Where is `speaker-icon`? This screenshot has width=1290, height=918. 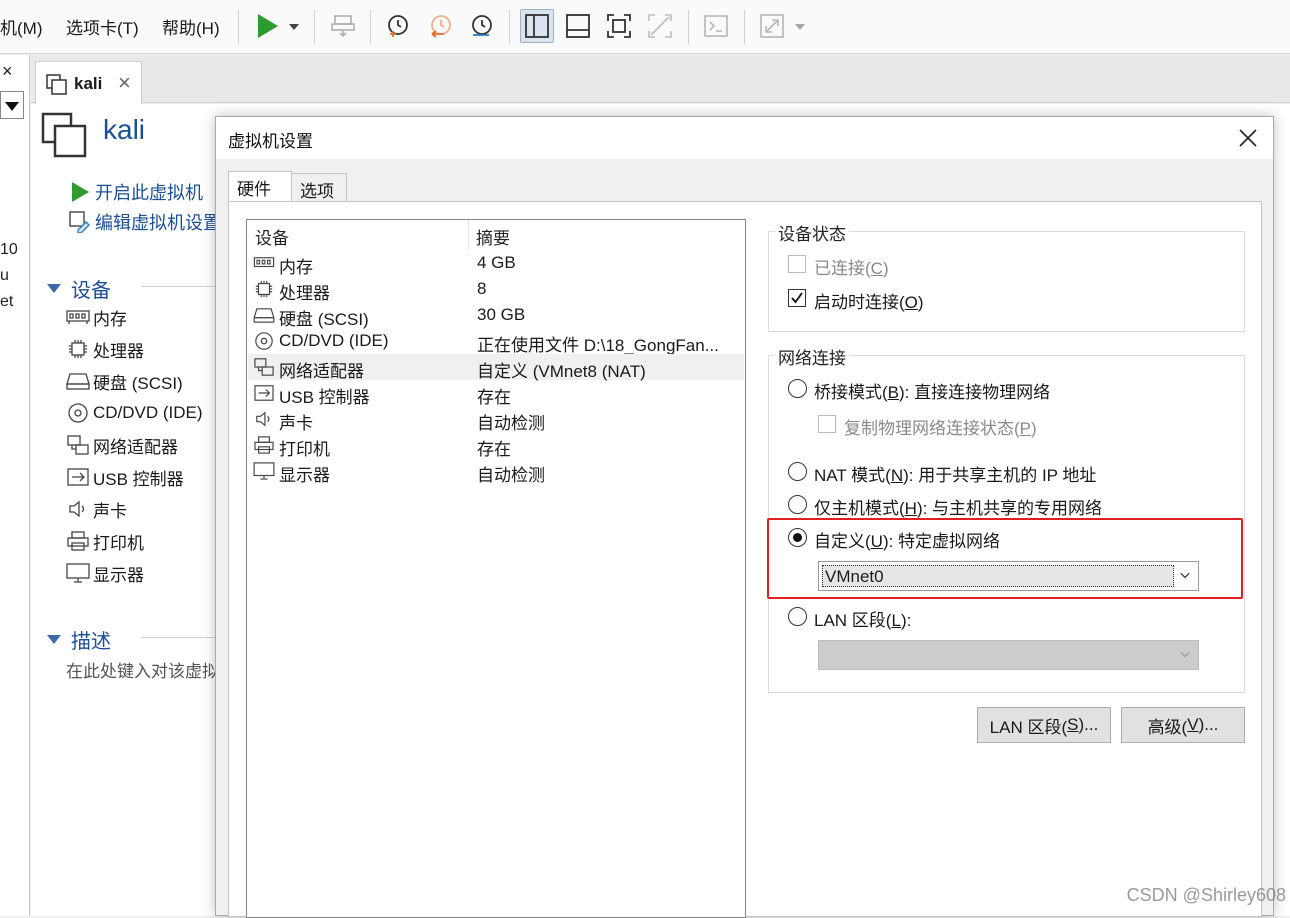
speaker-icon is located at coordinates (77, 509).